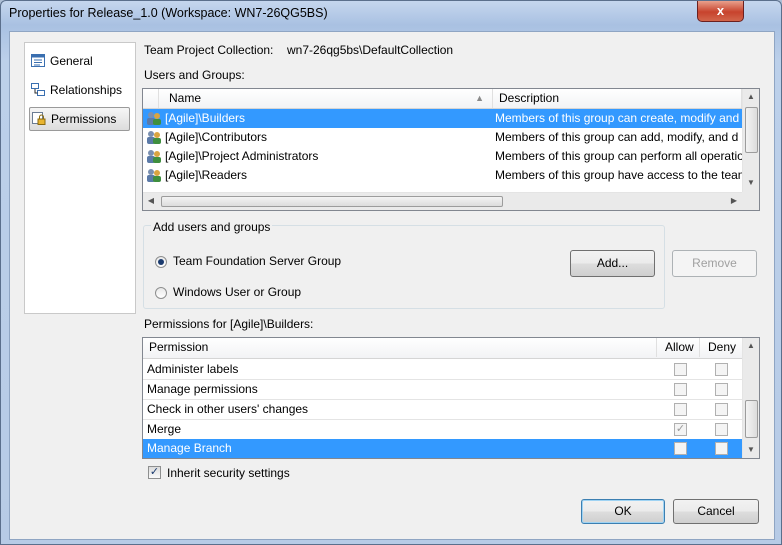  What do you see at coordinates (442, 389) in the screenshot?
I see `permission-row: Manage permissions` at bounding box center [442, 389].